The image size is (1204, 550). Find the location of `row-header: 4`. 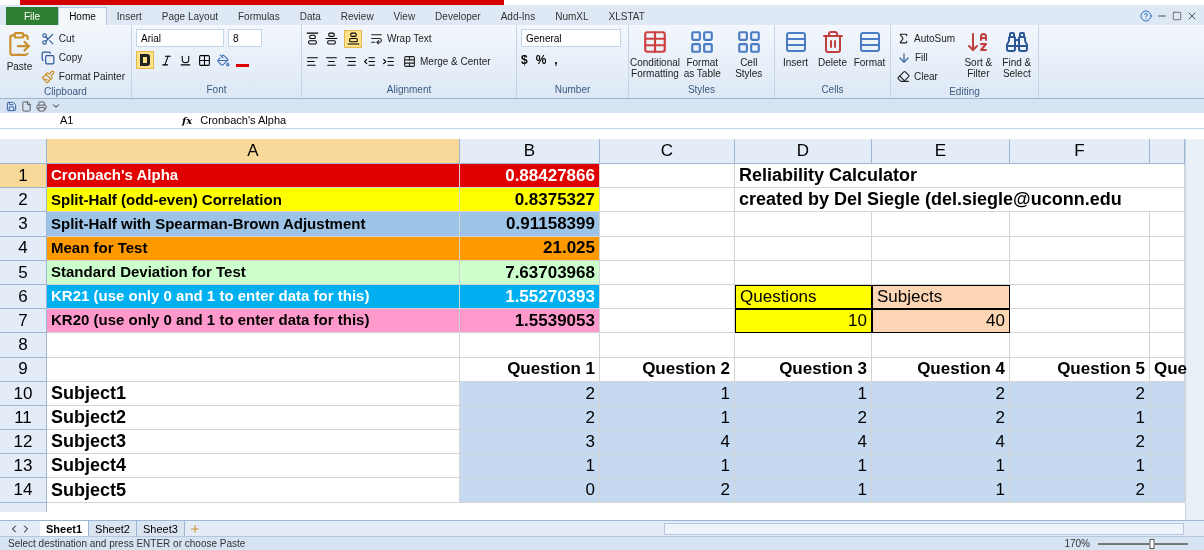

row-header: 4 is located at coordinates (23, 248).